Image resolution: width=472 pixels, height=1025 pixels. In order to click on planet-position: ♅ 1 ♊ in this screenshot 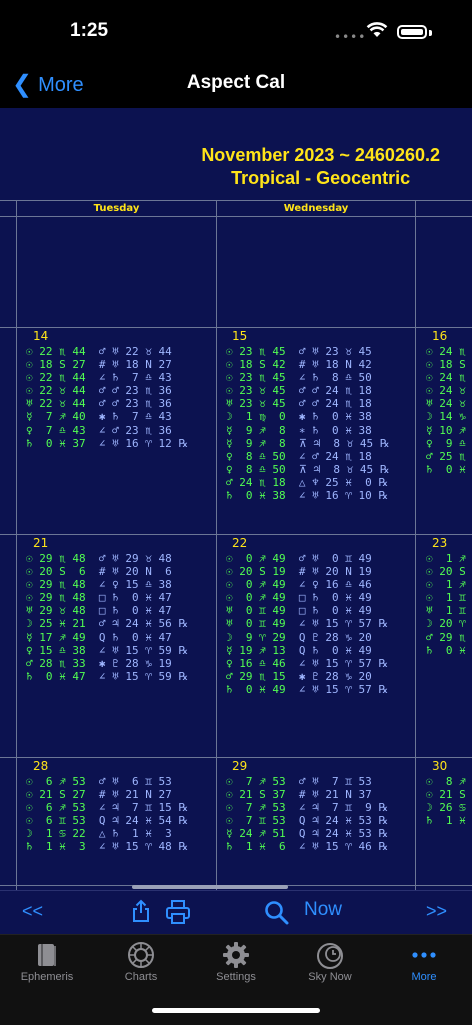, I will do `click(446, 611)`.